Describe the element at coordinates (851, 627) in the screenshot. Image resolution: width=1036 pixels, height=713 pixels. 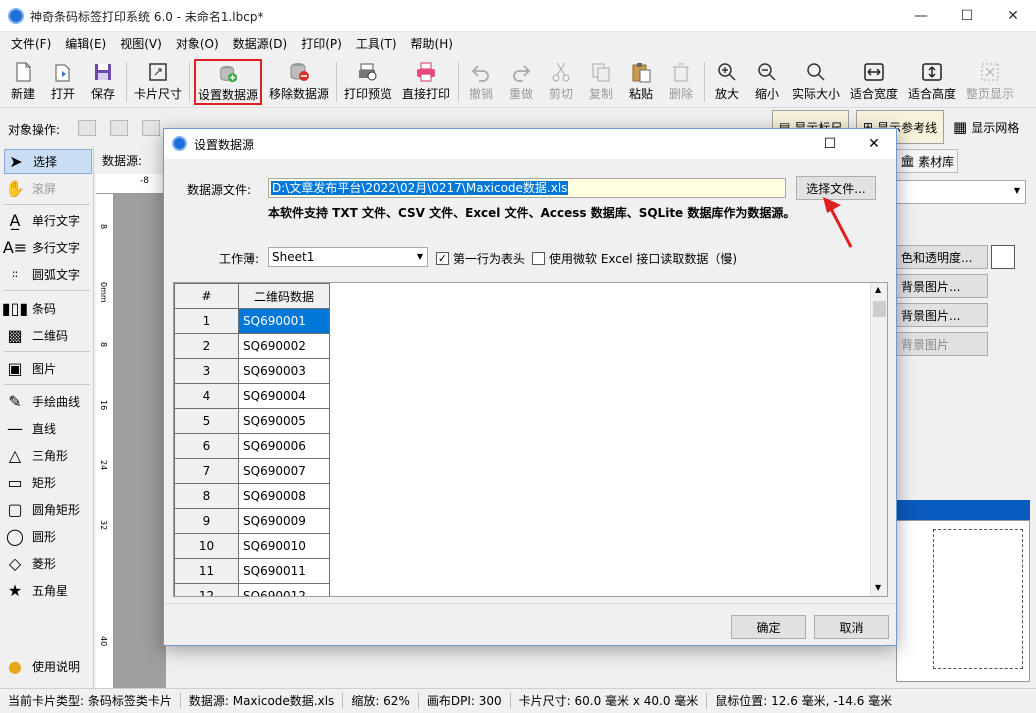
I see `cancel-button: 取消` at that location.